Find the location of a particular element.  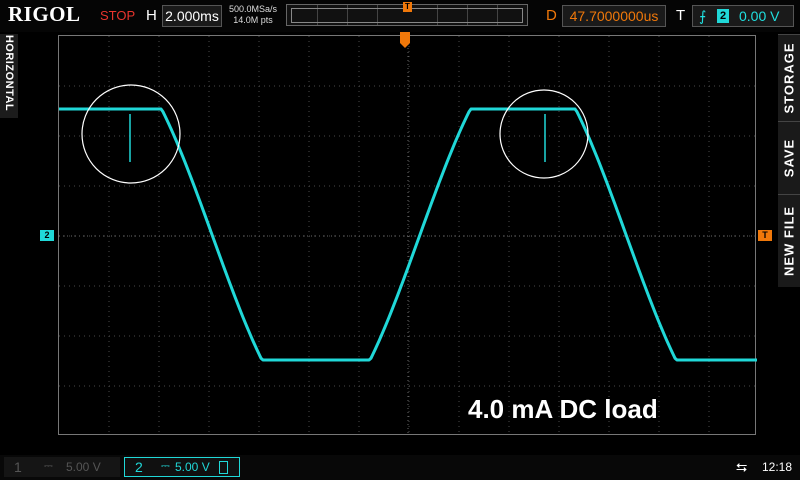

channel-2-indicator: 2 ⎓ 5.00 V is located at coordinates (182, 467).